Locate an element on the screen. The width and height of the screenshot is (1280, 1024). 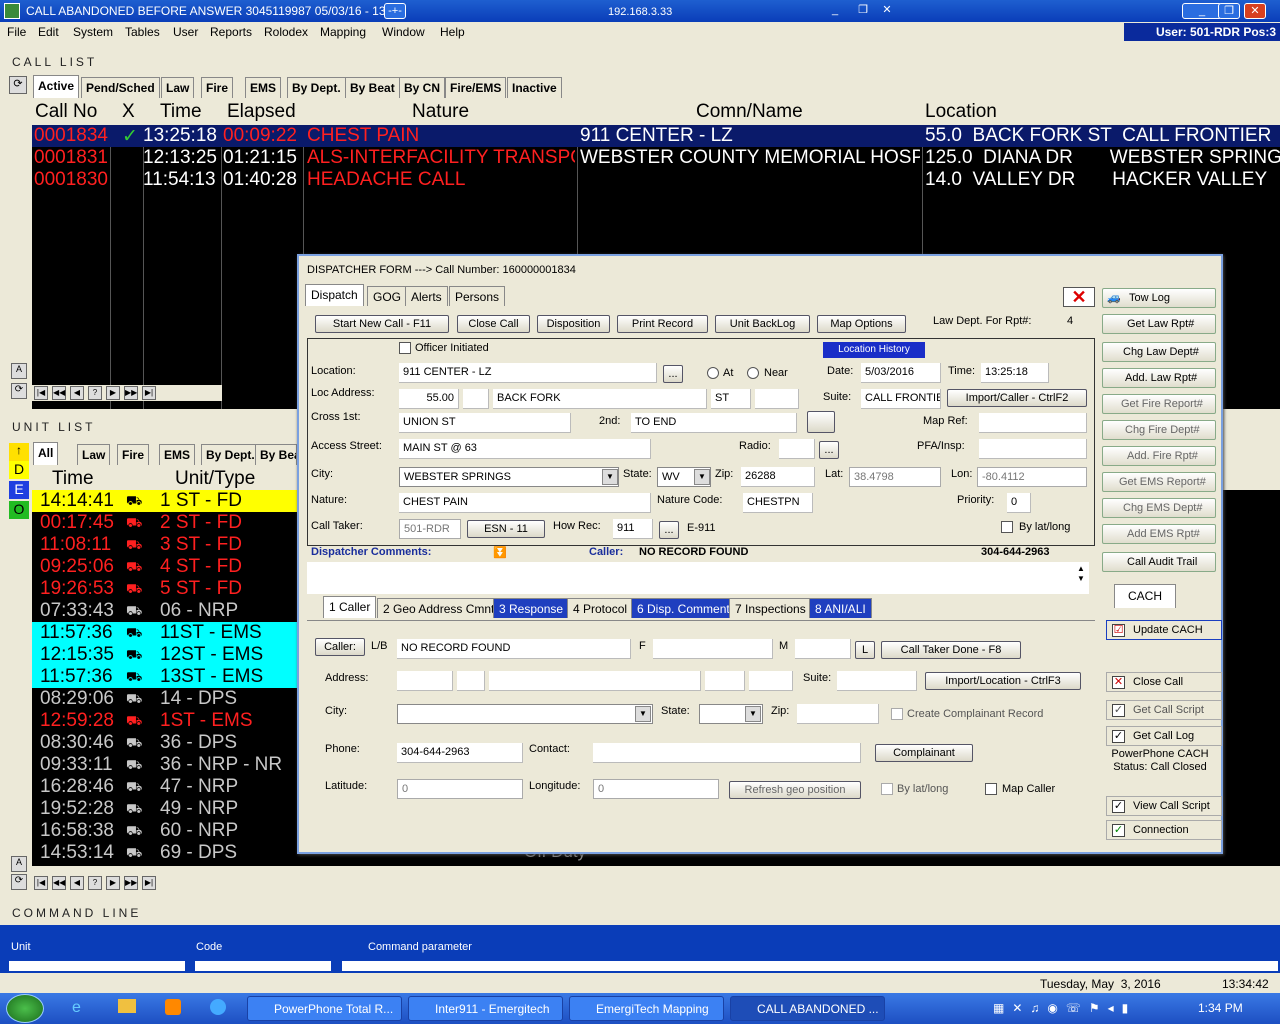
call-taker-field: 501-RDR is located at coordinates (430, 529).